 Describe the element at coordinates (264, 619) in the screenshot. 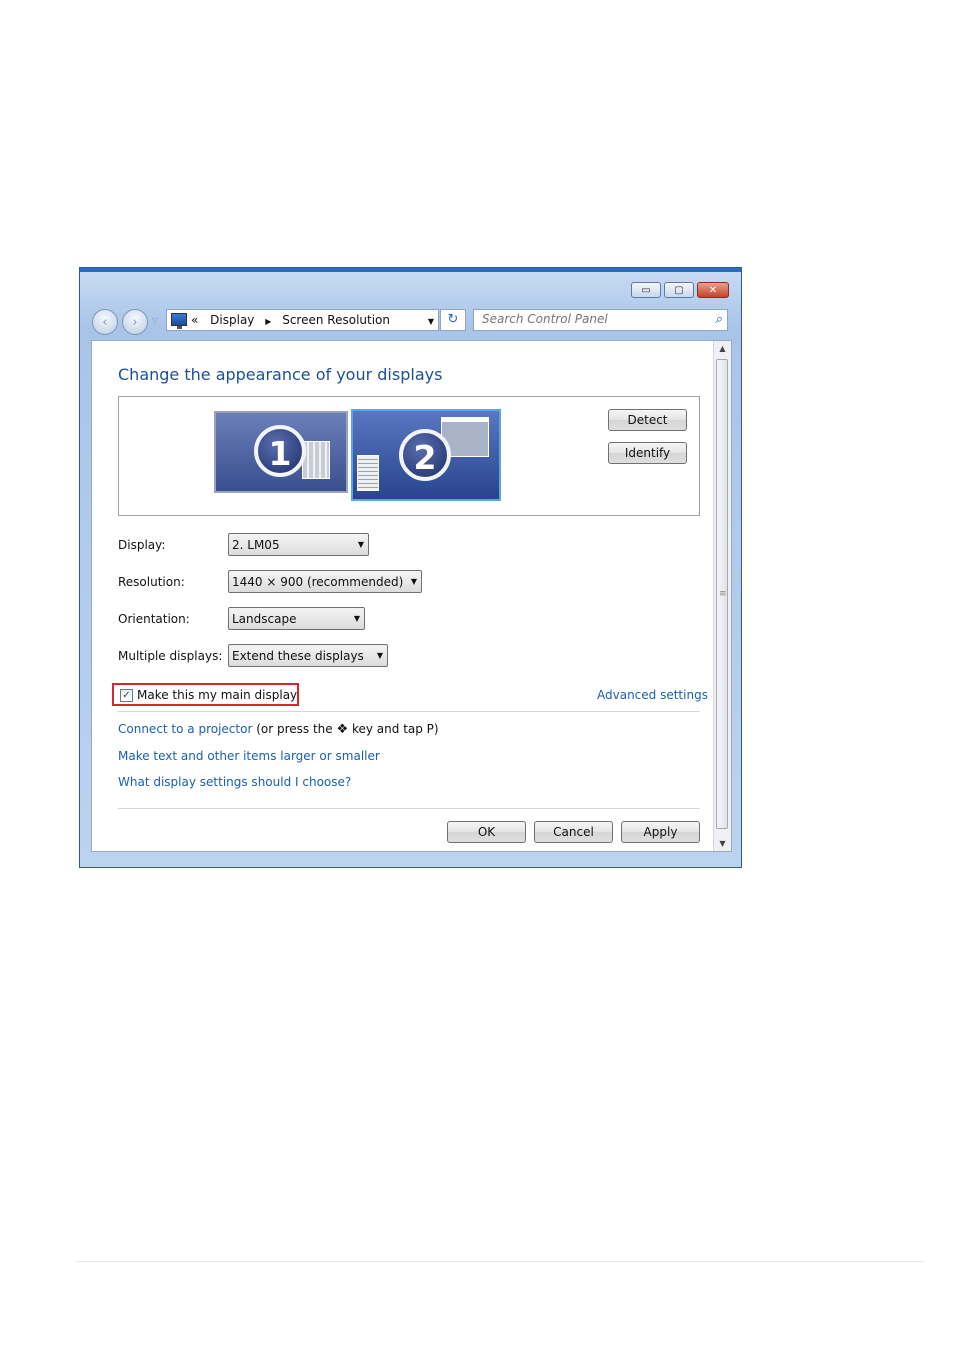

I see `orientation-select-value: Landscape` at that location.